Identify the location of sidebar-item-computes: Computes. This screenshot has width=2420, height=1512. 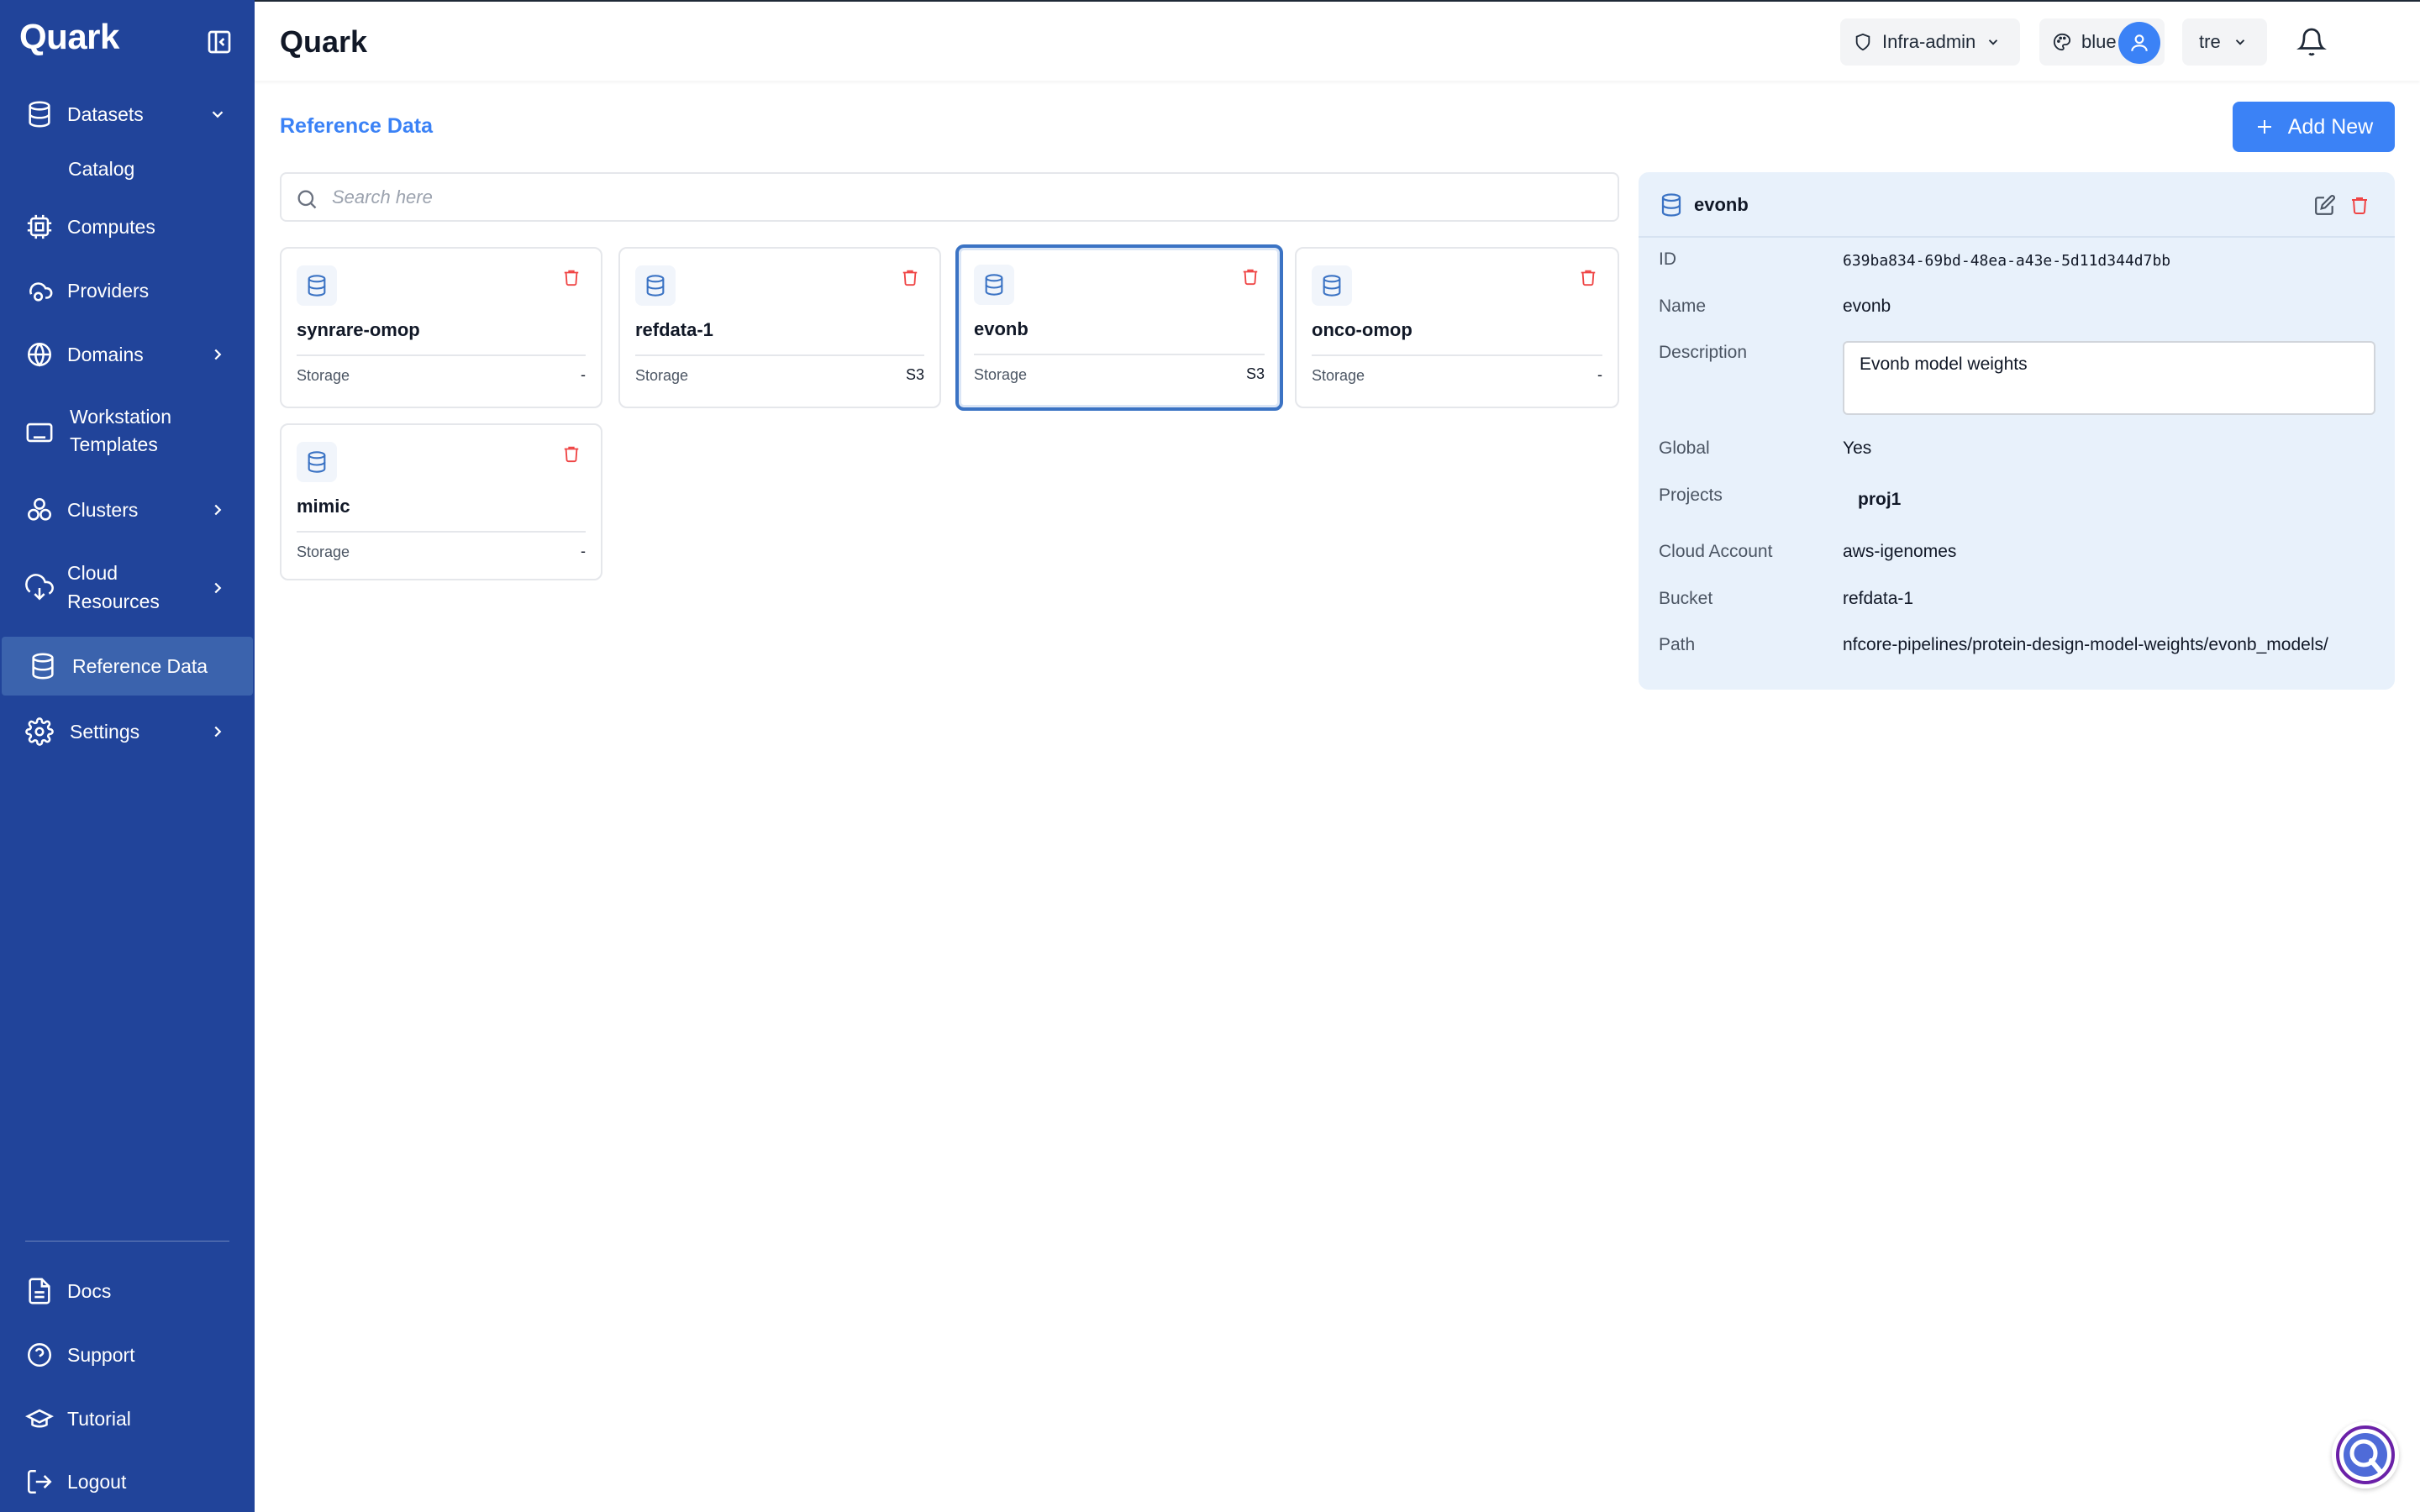
(128, 227).